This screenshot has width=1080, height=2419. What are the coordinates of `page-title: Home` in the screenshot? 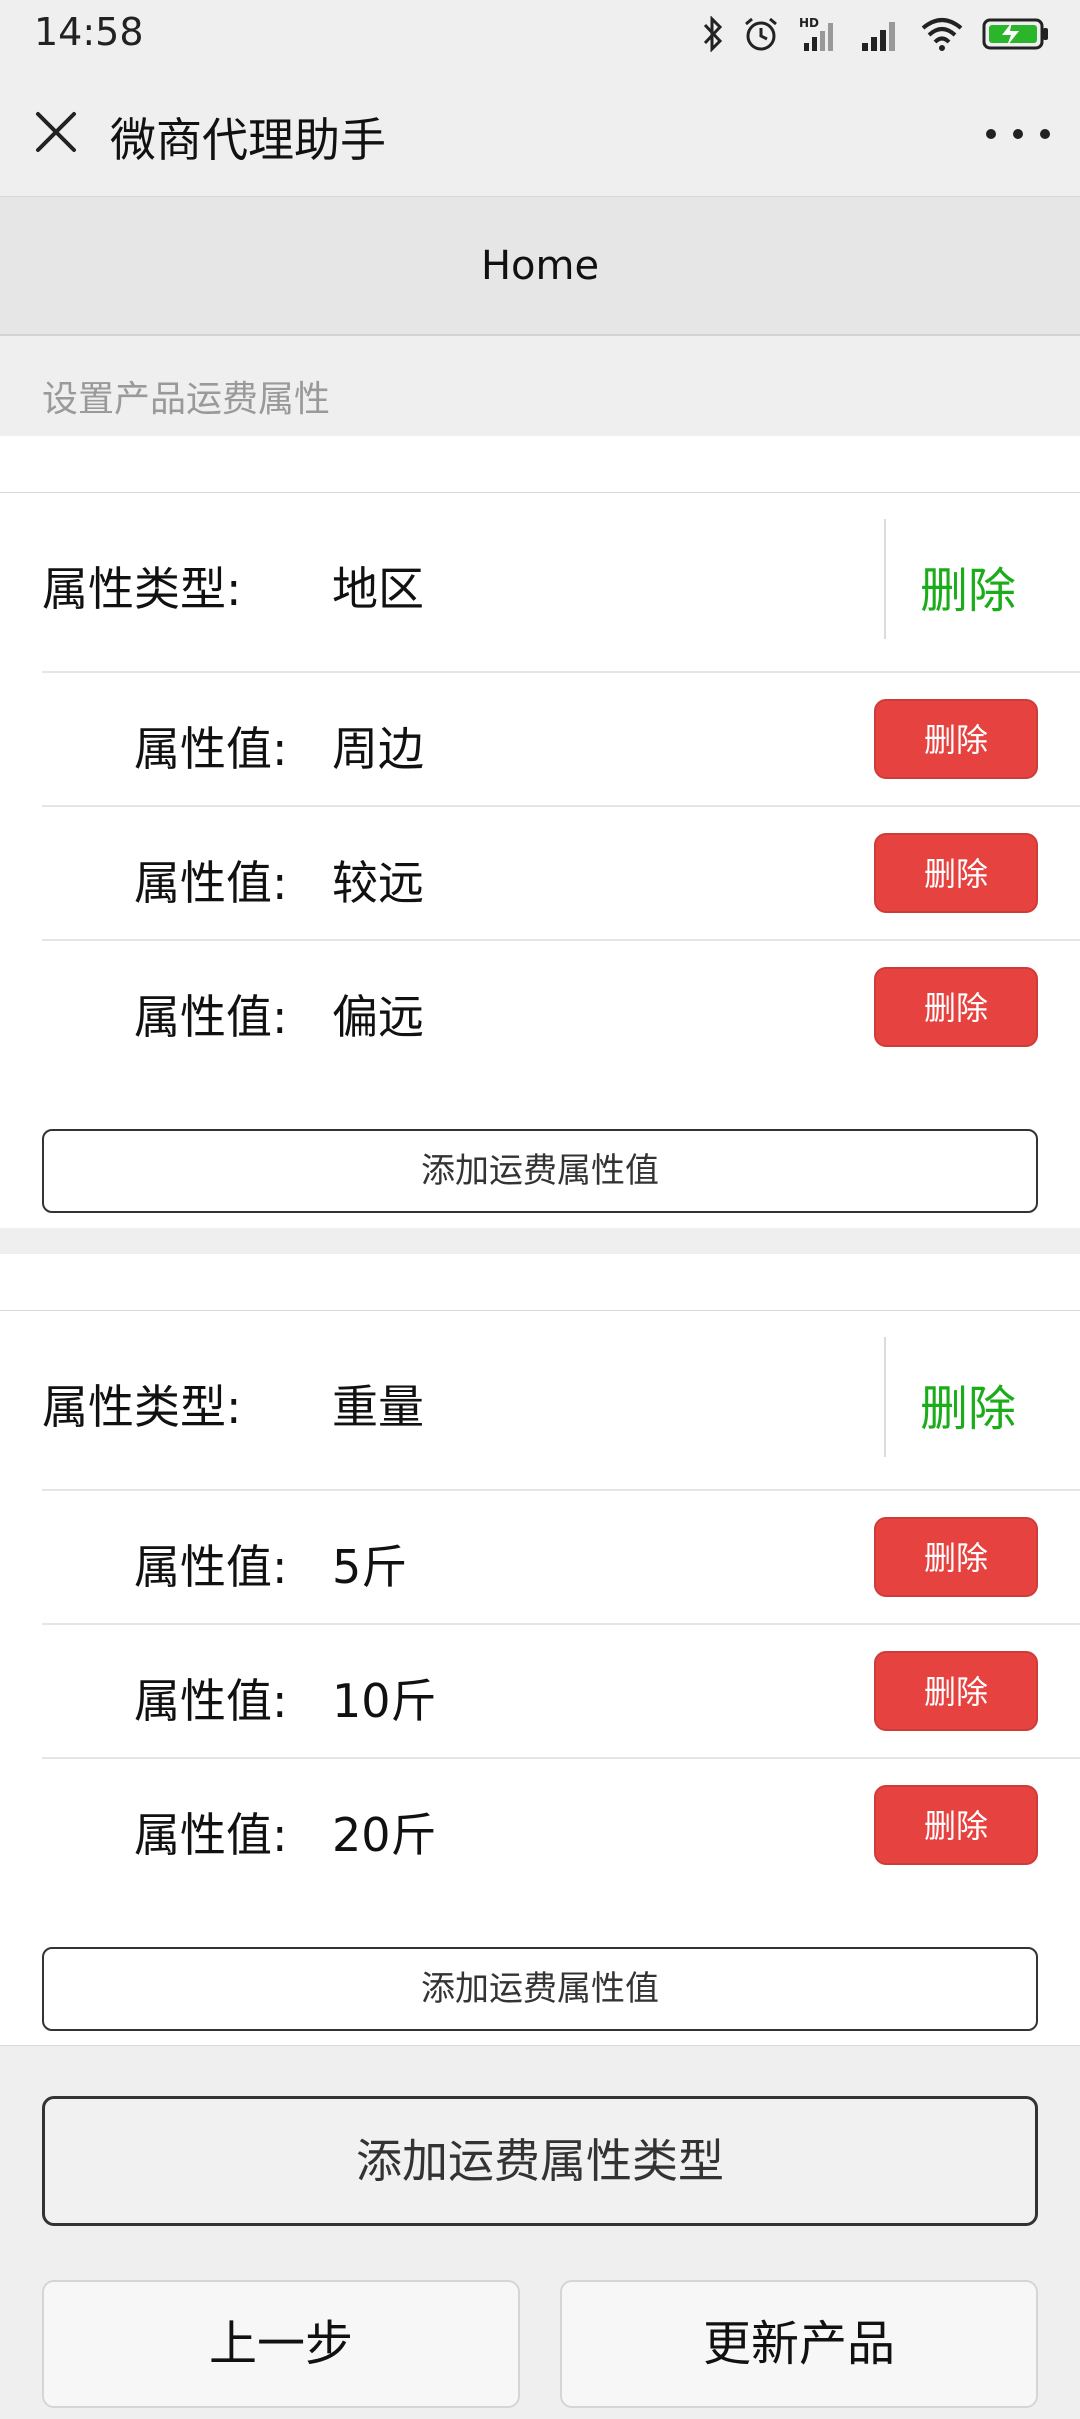 It's located at (540, 266).